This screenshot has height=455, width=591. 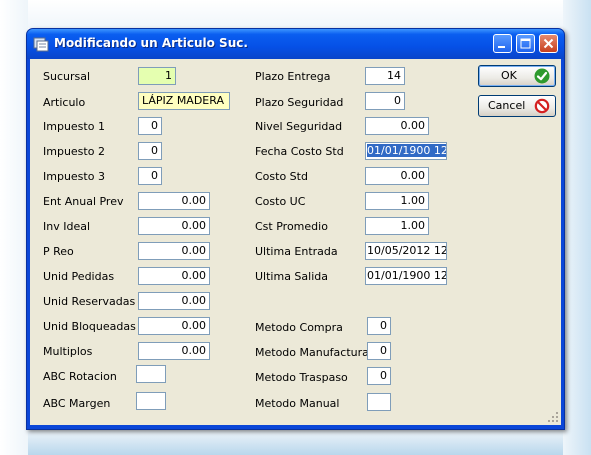 What do you see at coordinates (385, 101) in the screenshot?
I see `input-plazo-seguridad: 0` at bounding box center [385, 101].